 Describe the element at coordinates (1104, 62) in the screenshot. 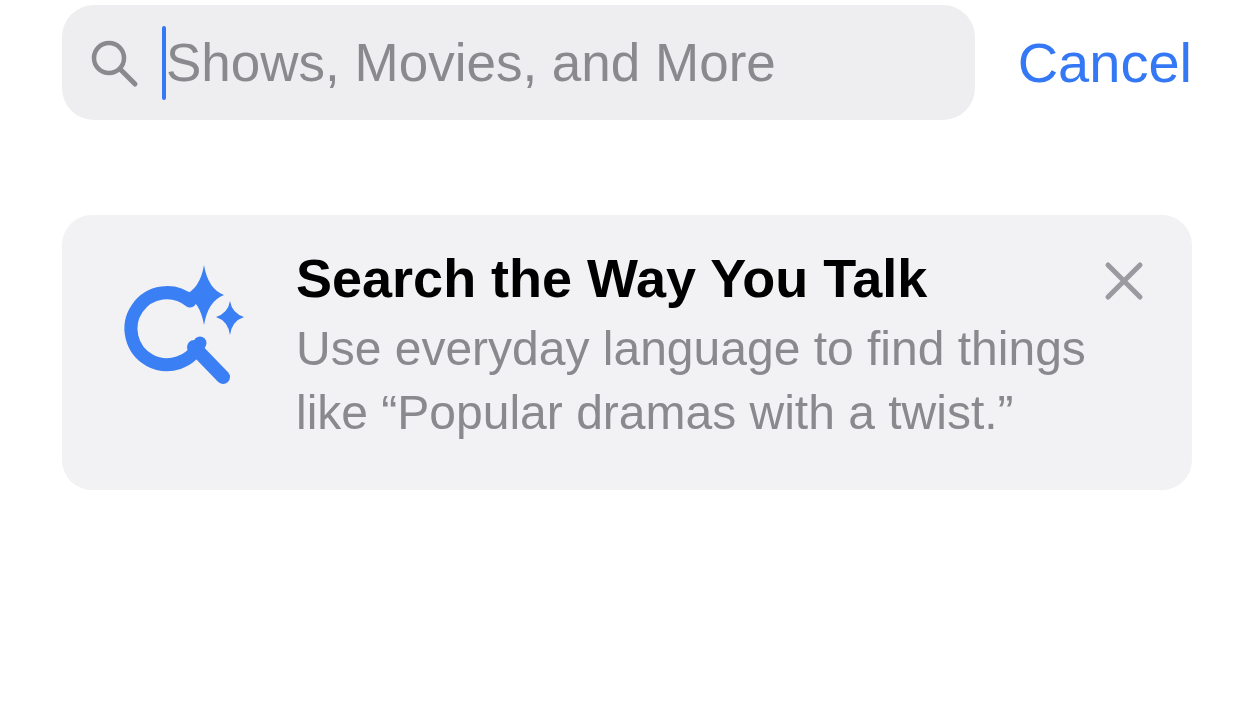

I see `cancel-button: Cancel` at that location.